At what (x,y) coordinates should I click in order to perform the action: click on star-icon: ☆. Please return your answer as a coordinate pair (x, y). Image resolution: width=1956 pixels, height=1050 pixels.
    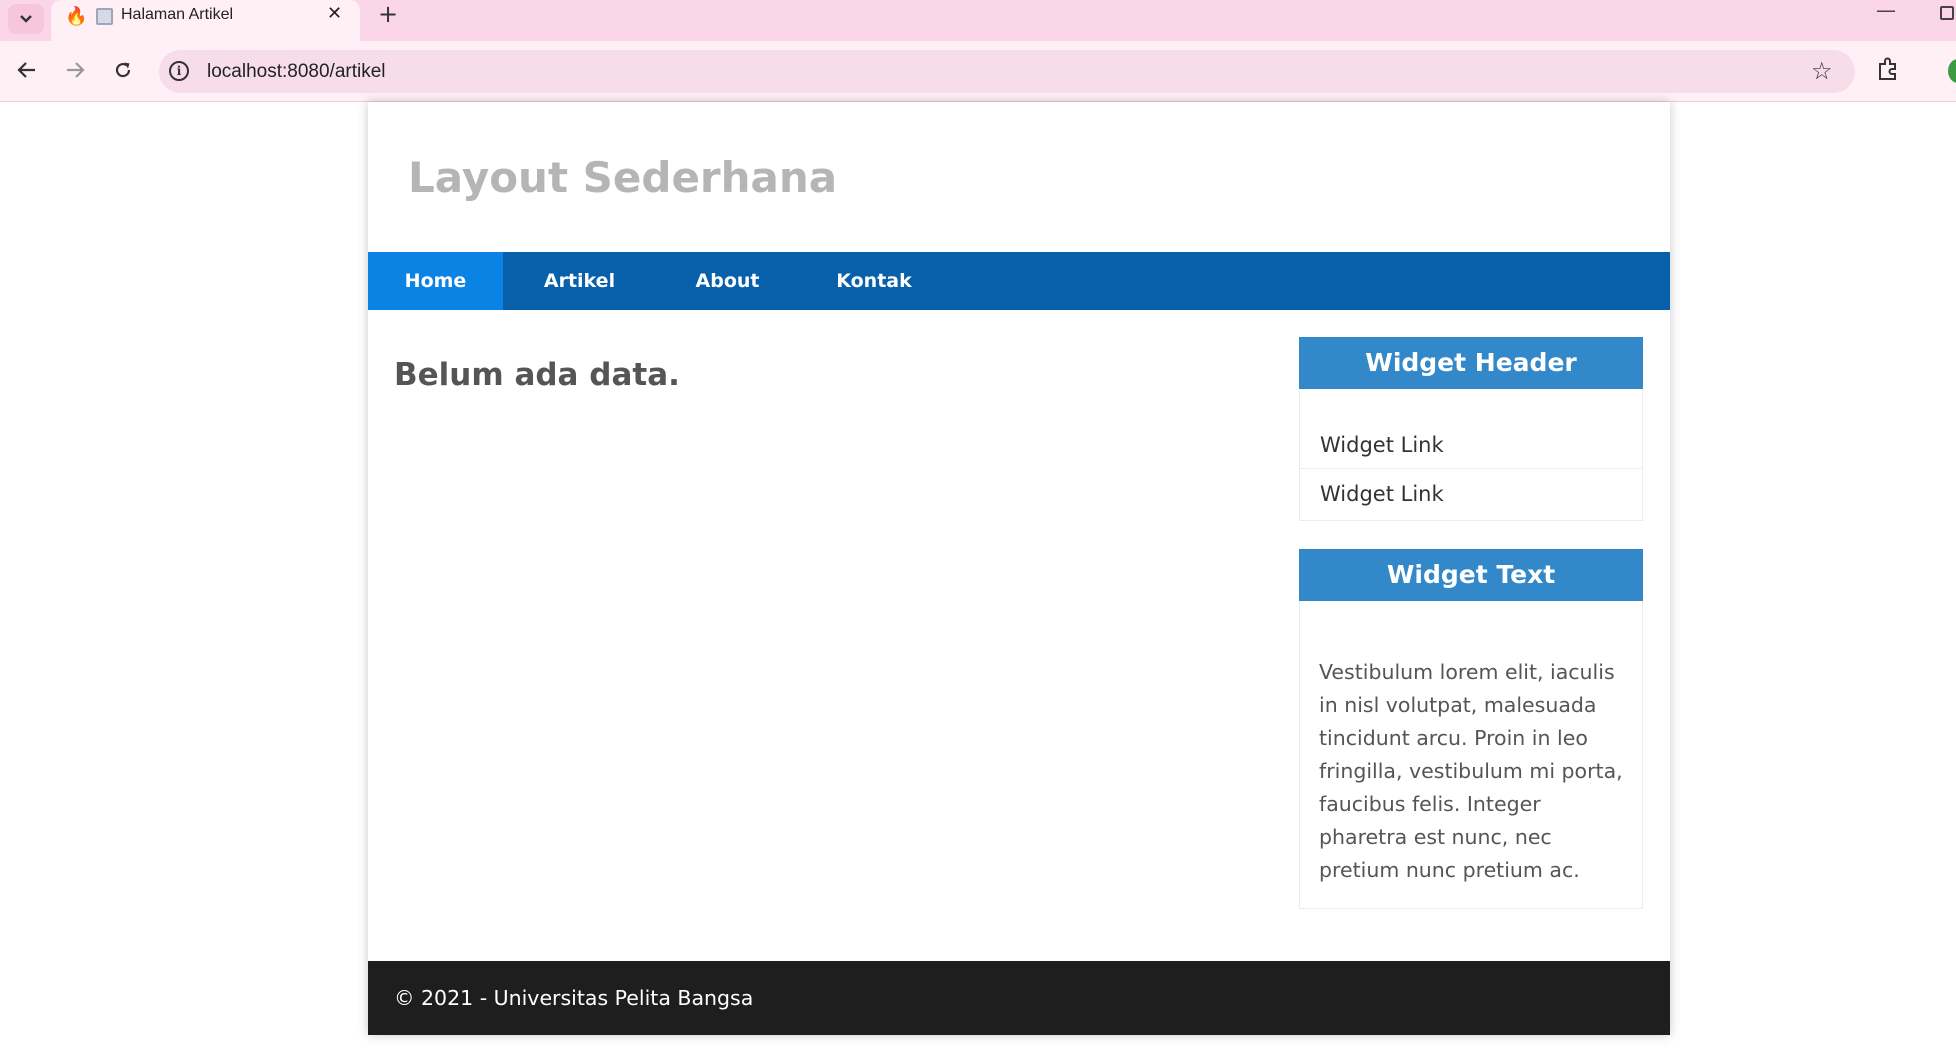
    Looking at the image, I should click on (1822, 71).